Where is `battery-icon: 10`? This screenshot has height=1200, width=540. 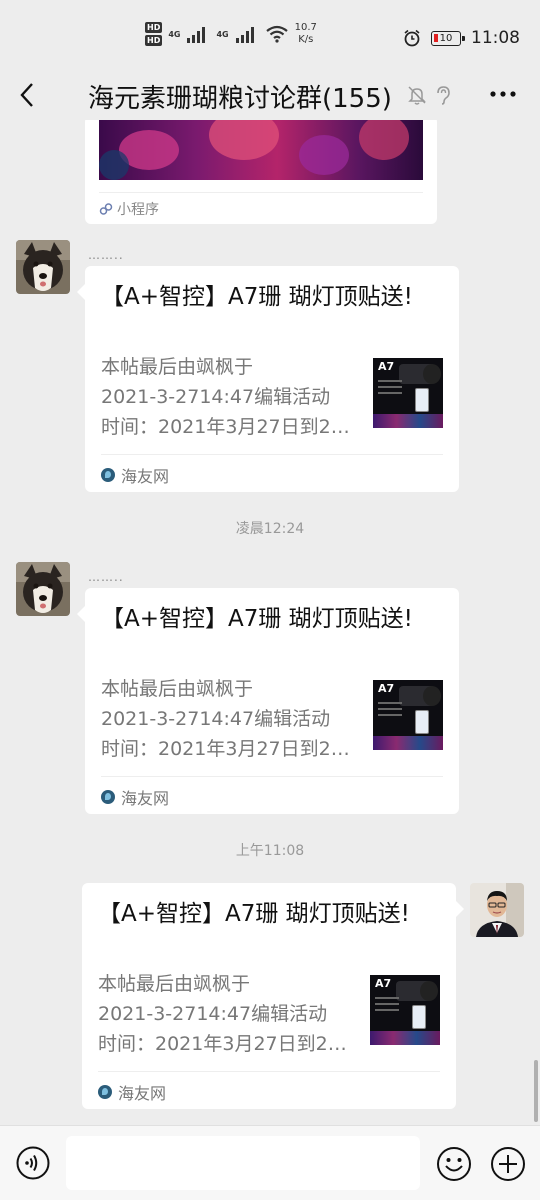 battery-icon: 10 is located at coordinates (448, 38).